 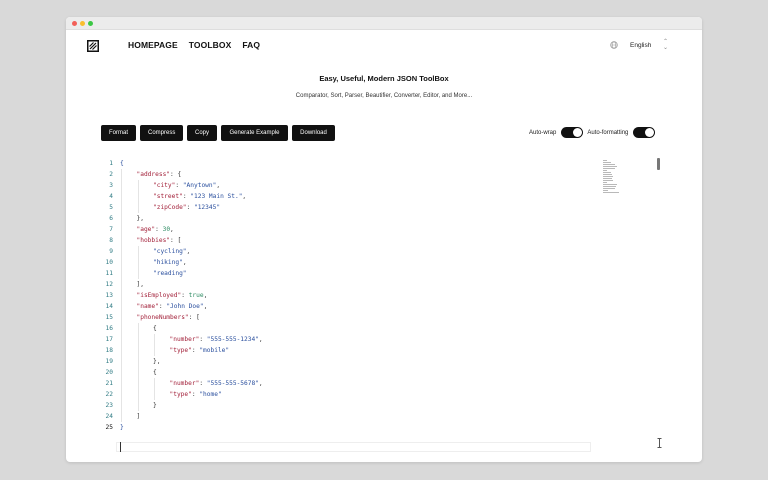 What do you see at coordinates (109, 317) in the screenshot?
I see `line-number: 15` at bounding box center [109, 317].